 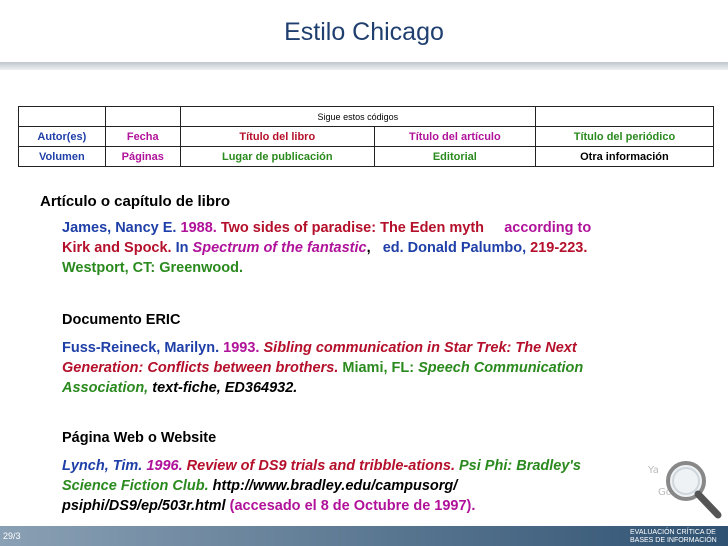 What do you see at coordinates (367, 320) in the screenshot?
I see `citation-eric: Documento ERIC` at bounding box center [367, 320].